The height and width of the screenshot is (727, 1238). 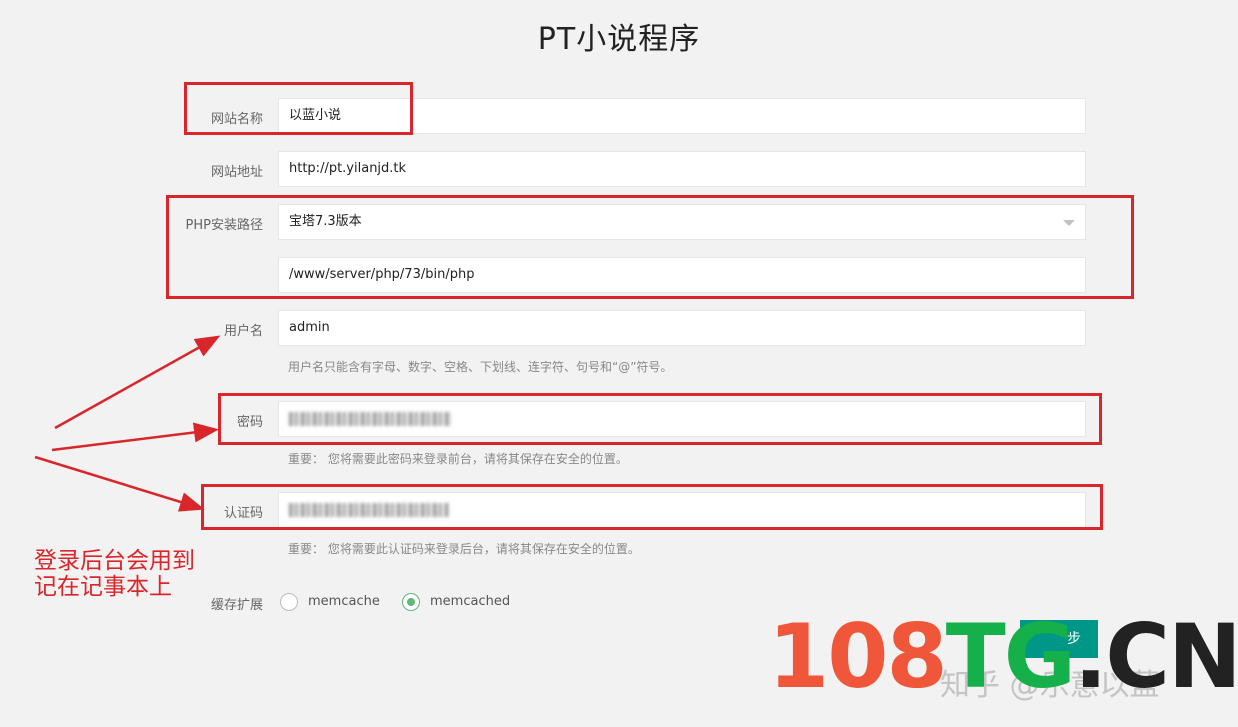 What do you see at coordinates (249, 422) in the screenshot?
I see `password-label: 密码` at bounding box center [249, 422].